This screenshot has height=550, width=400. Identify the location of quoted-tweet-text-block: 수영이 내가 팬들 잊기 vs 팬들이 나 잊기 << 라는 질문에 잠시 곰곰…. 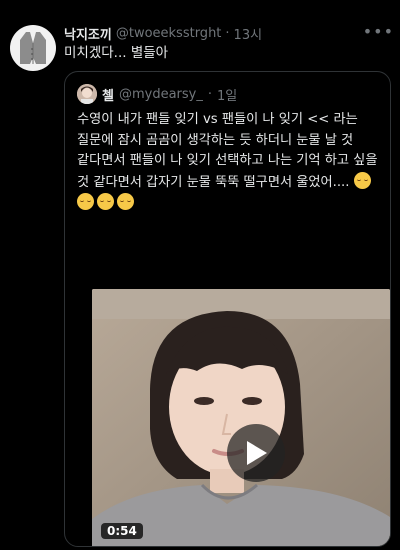
(230, 162).